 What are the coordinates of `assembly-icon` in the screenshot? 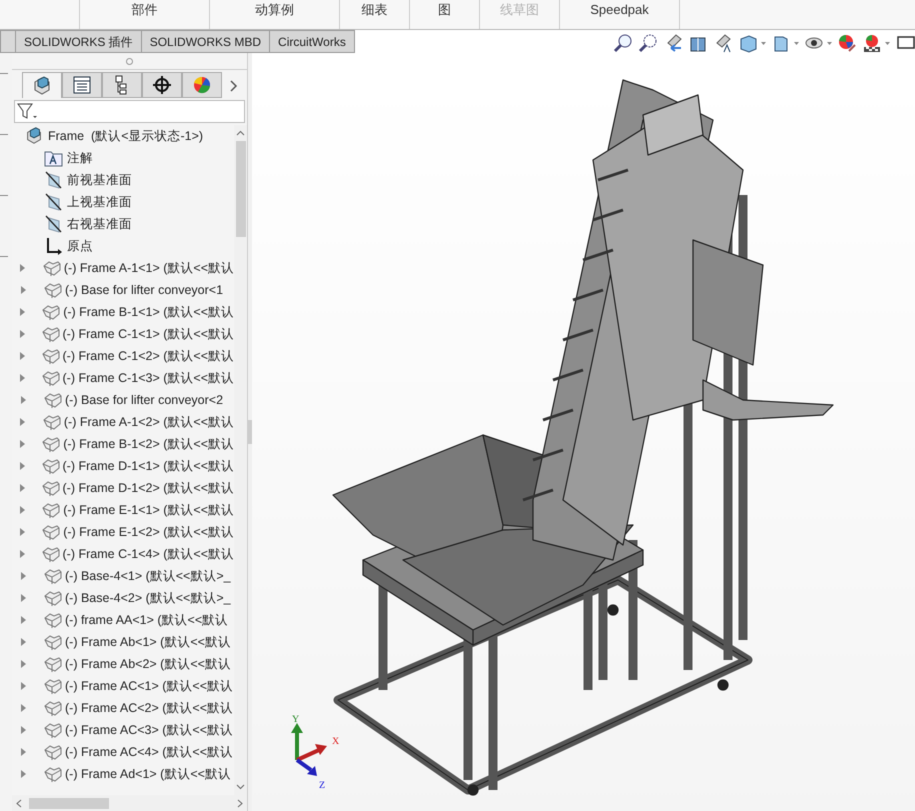 It's located at (34, 136).